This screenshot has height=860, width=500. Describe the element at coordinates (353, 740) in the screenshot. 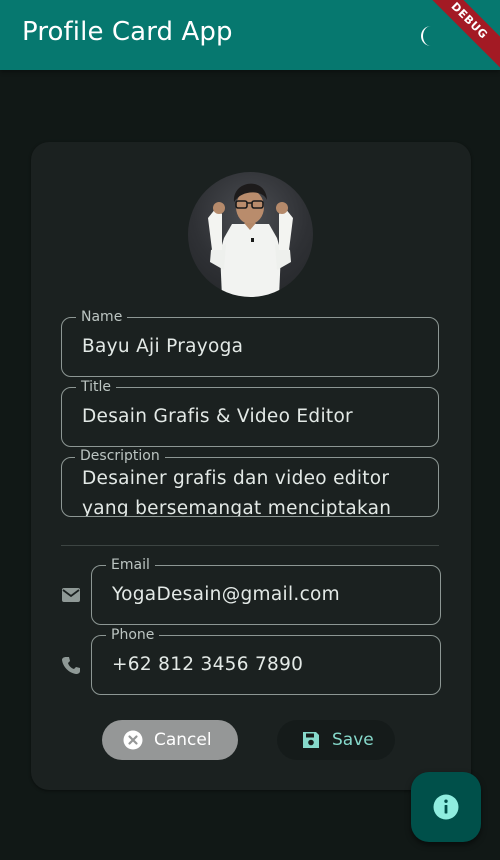

I see `save-label: Save` at that location.